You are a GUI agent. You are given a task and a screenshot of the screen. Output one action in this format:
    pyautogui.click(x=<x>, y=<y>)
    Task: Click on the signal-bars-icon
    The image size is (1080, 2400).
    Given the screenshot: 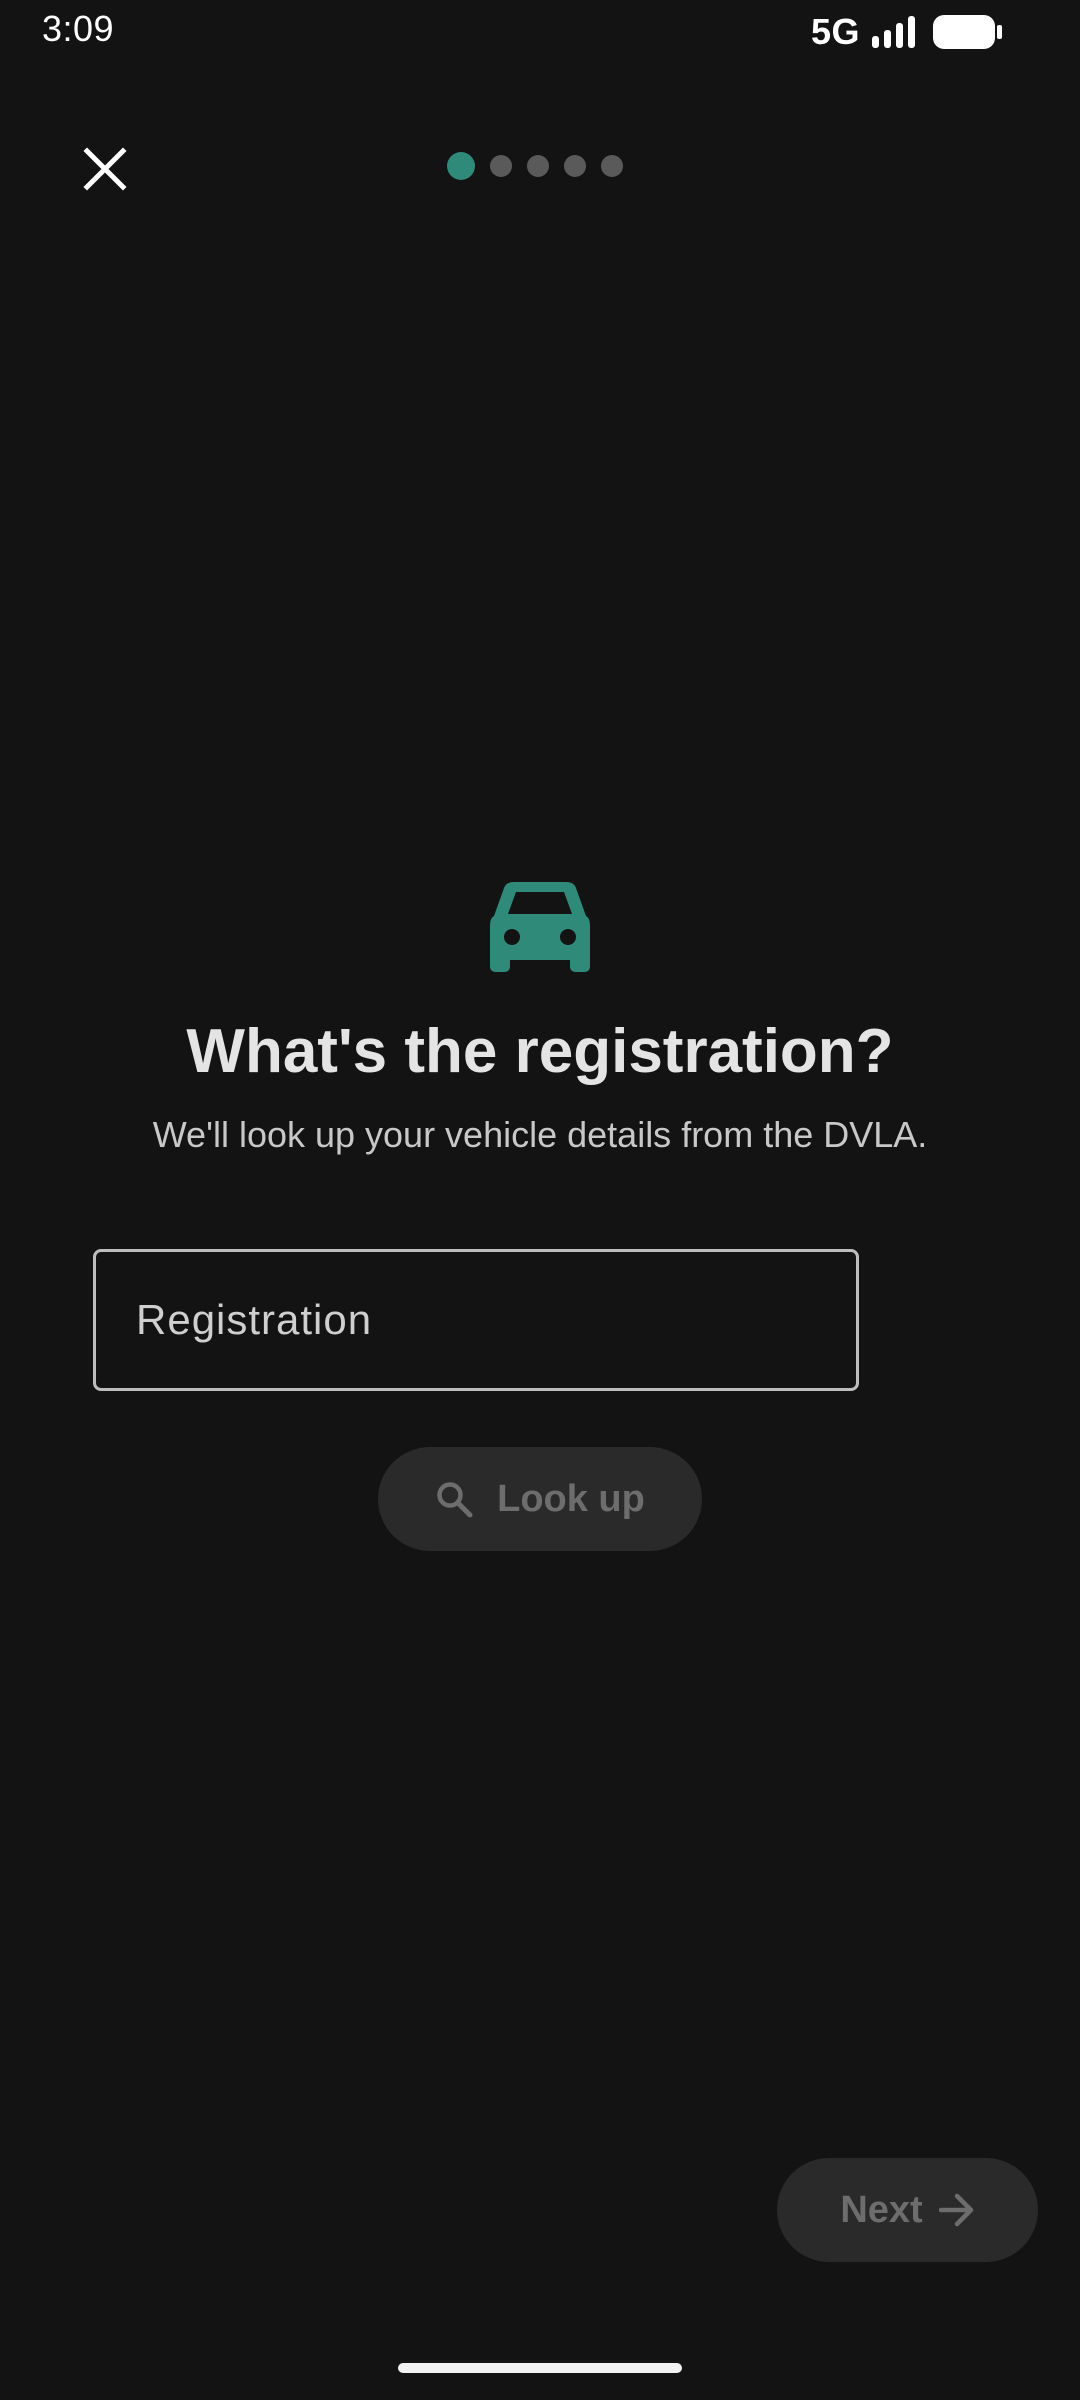 What is the action you would take?
    pyautogui.click(x=893, y=32)
    